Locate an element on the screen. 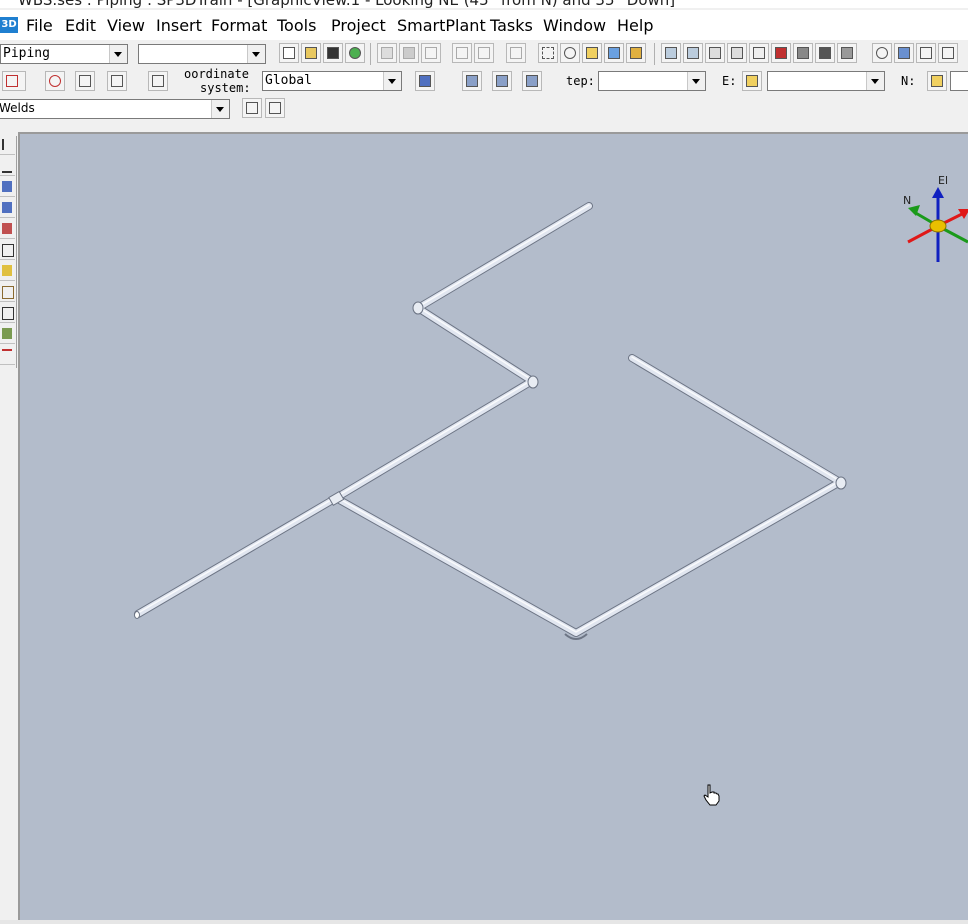  properties-icon is located at coordinates (592, 53).